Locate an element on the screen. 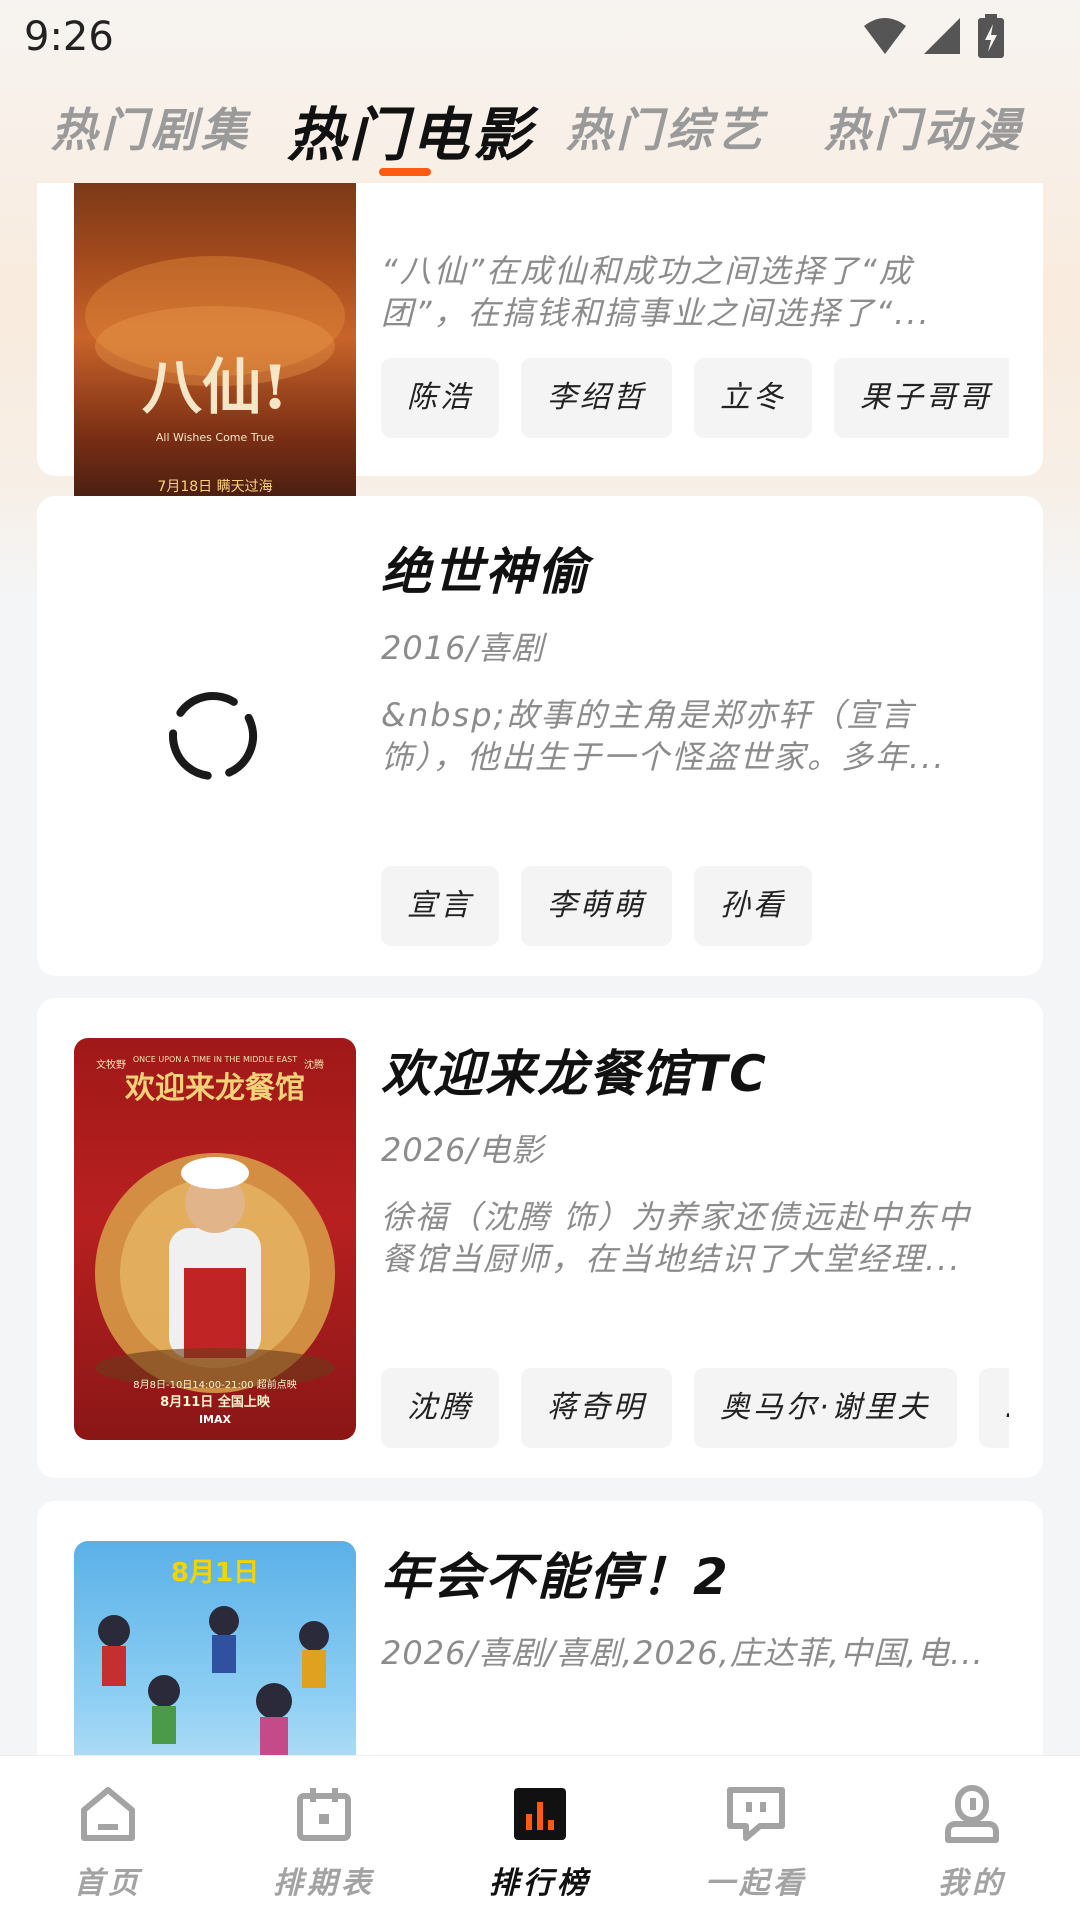  status-bar: 9:26 is located at coordinates (540, 37).